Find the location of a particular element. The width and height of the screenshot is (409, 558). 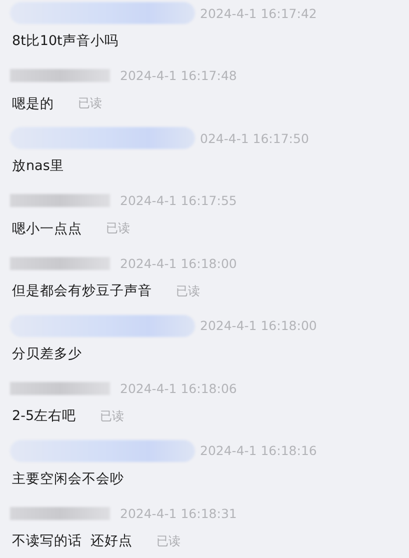

message-time: 2024-4-1 16:17:55 is located at coordinates (178, 200).